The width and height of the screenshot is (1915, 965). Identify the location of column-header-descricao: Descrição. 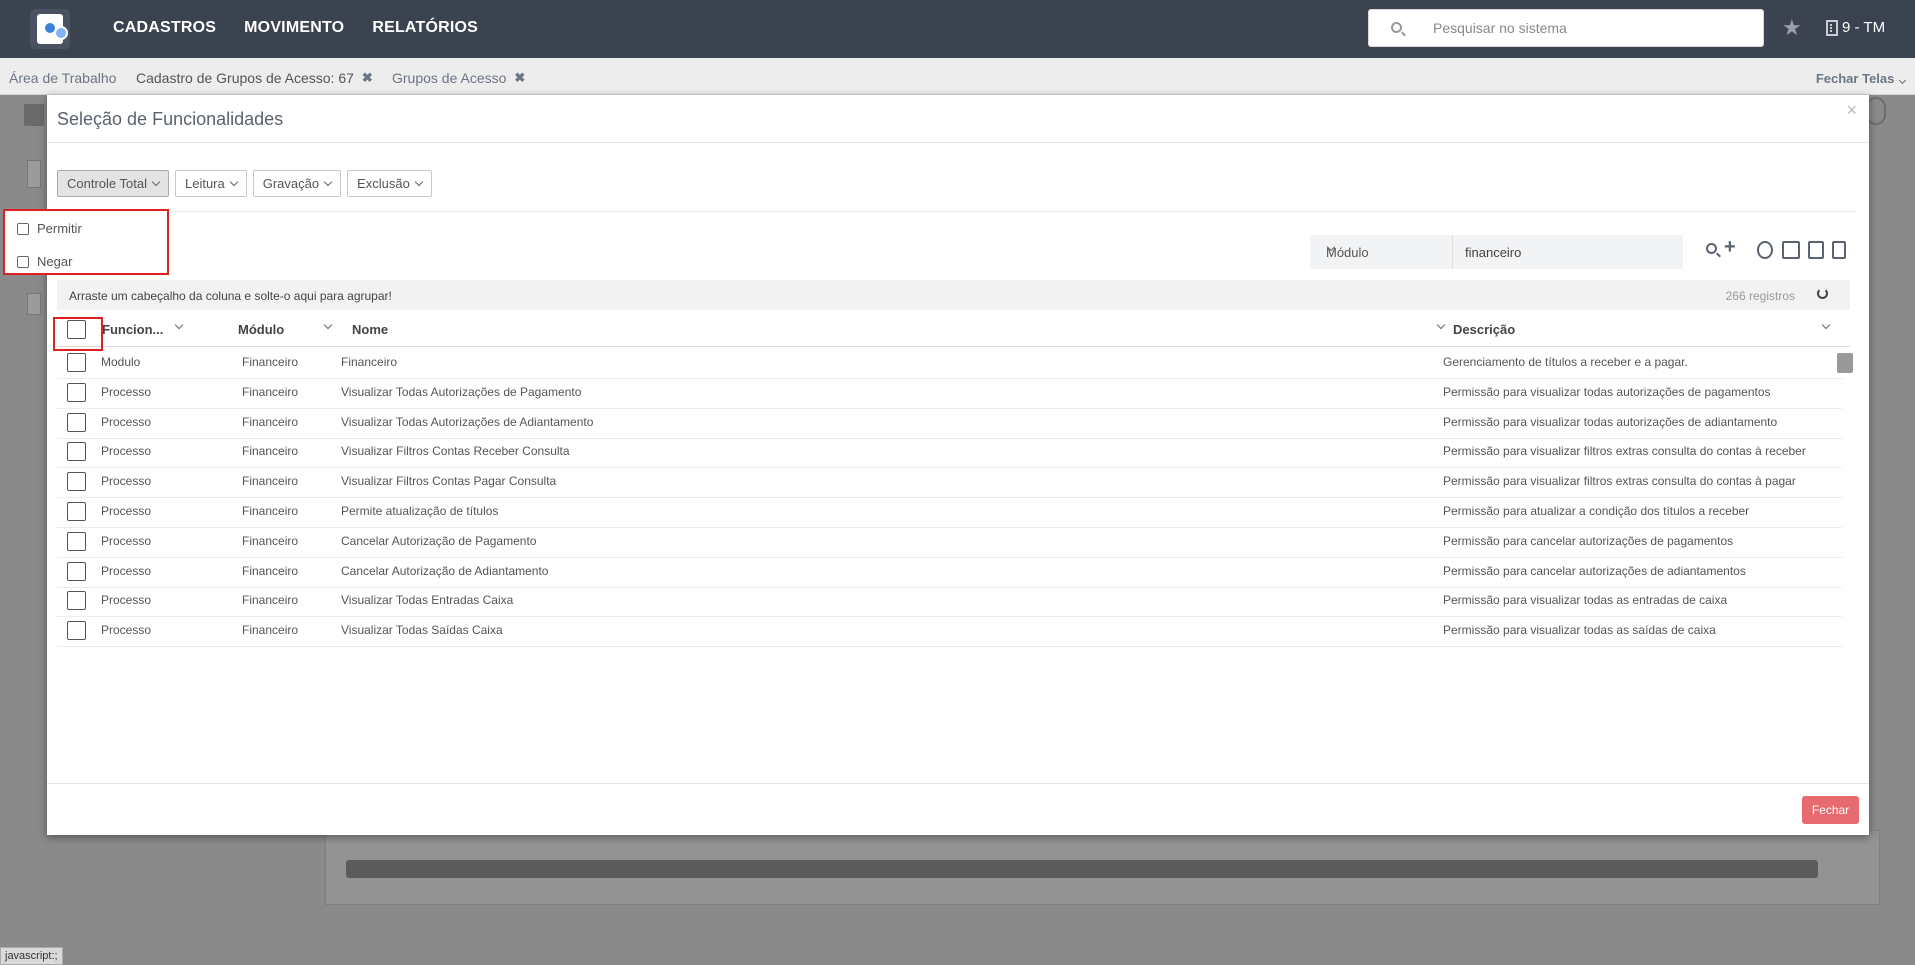
(1643, 328).